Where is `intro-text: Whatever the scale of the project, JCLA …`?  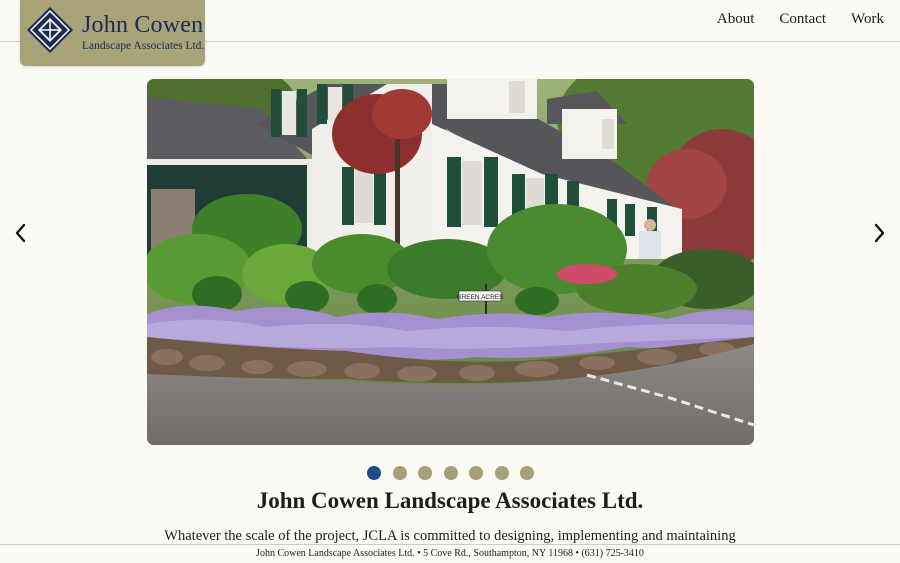 intro-text: Whatever the scale of the project, JCLA … is located at coordinates (450, 536).